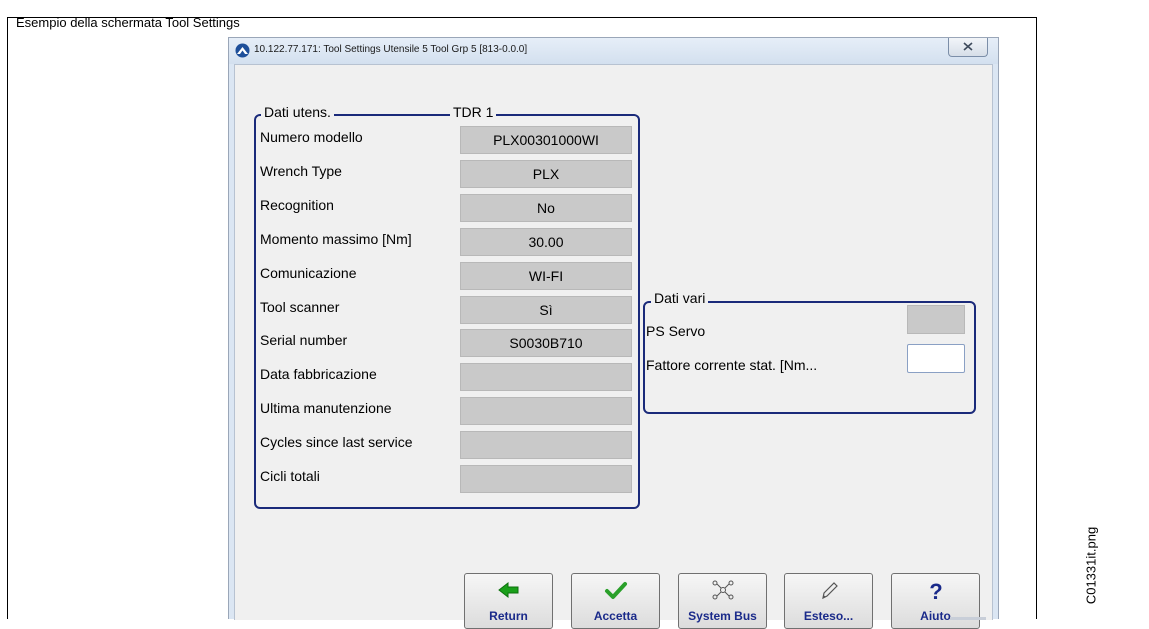  I want to click on tool-row-label: Momento massimo [Nm], so click(336, 239).